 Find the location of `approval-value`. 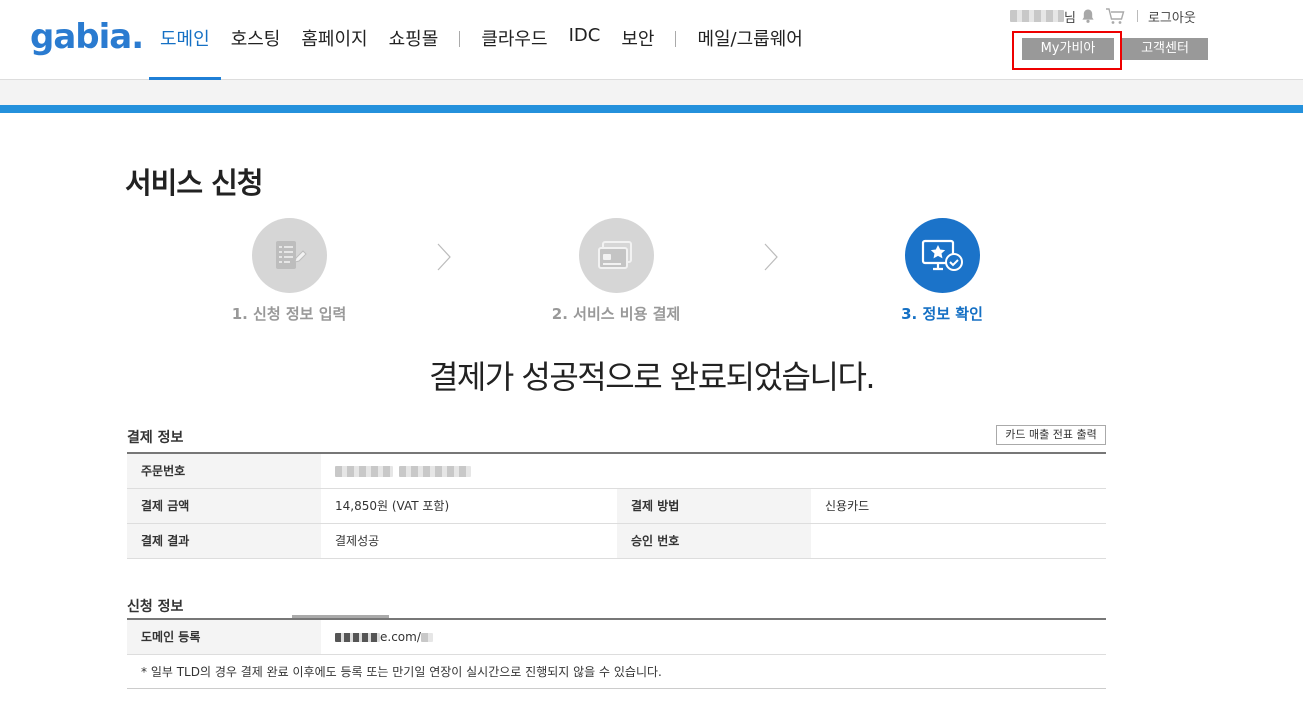

approval-value is located at coordinates (958, 541).